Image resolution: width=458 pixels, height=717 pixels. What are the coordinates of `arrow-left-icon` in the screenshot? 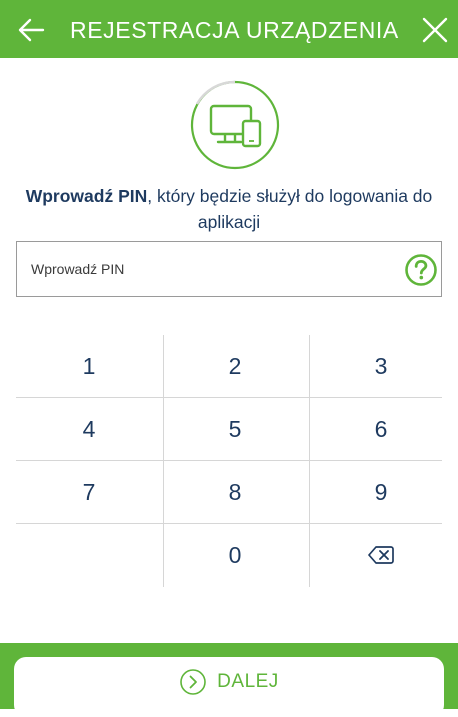 It's located at (31, 30).